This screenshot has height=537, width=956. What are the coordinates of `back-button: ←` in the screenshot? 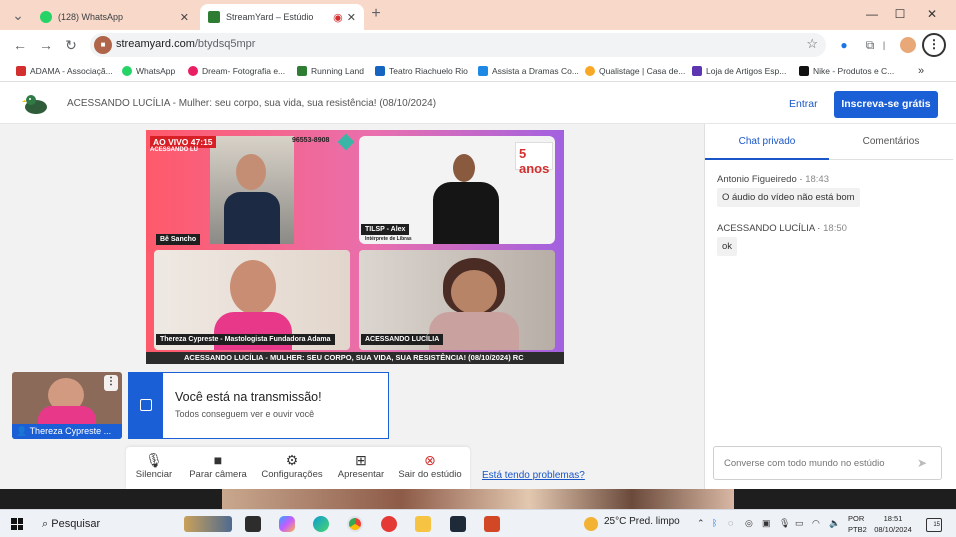 It's located at (20, 45).